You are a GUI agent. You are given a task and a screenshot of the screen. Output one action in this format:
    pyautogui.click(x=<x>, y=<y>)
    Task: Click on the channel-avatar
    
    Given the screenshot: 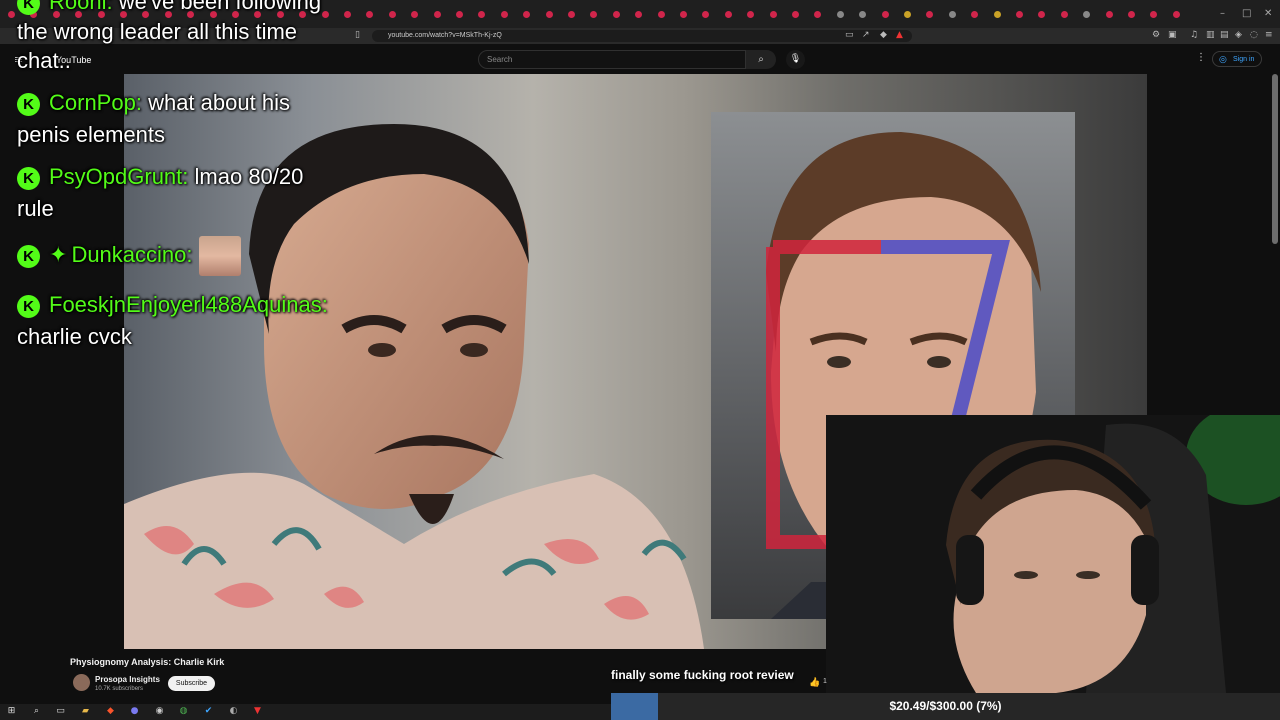 What is the action you would take?
    pyautogui.click(x=81, y=682)
    